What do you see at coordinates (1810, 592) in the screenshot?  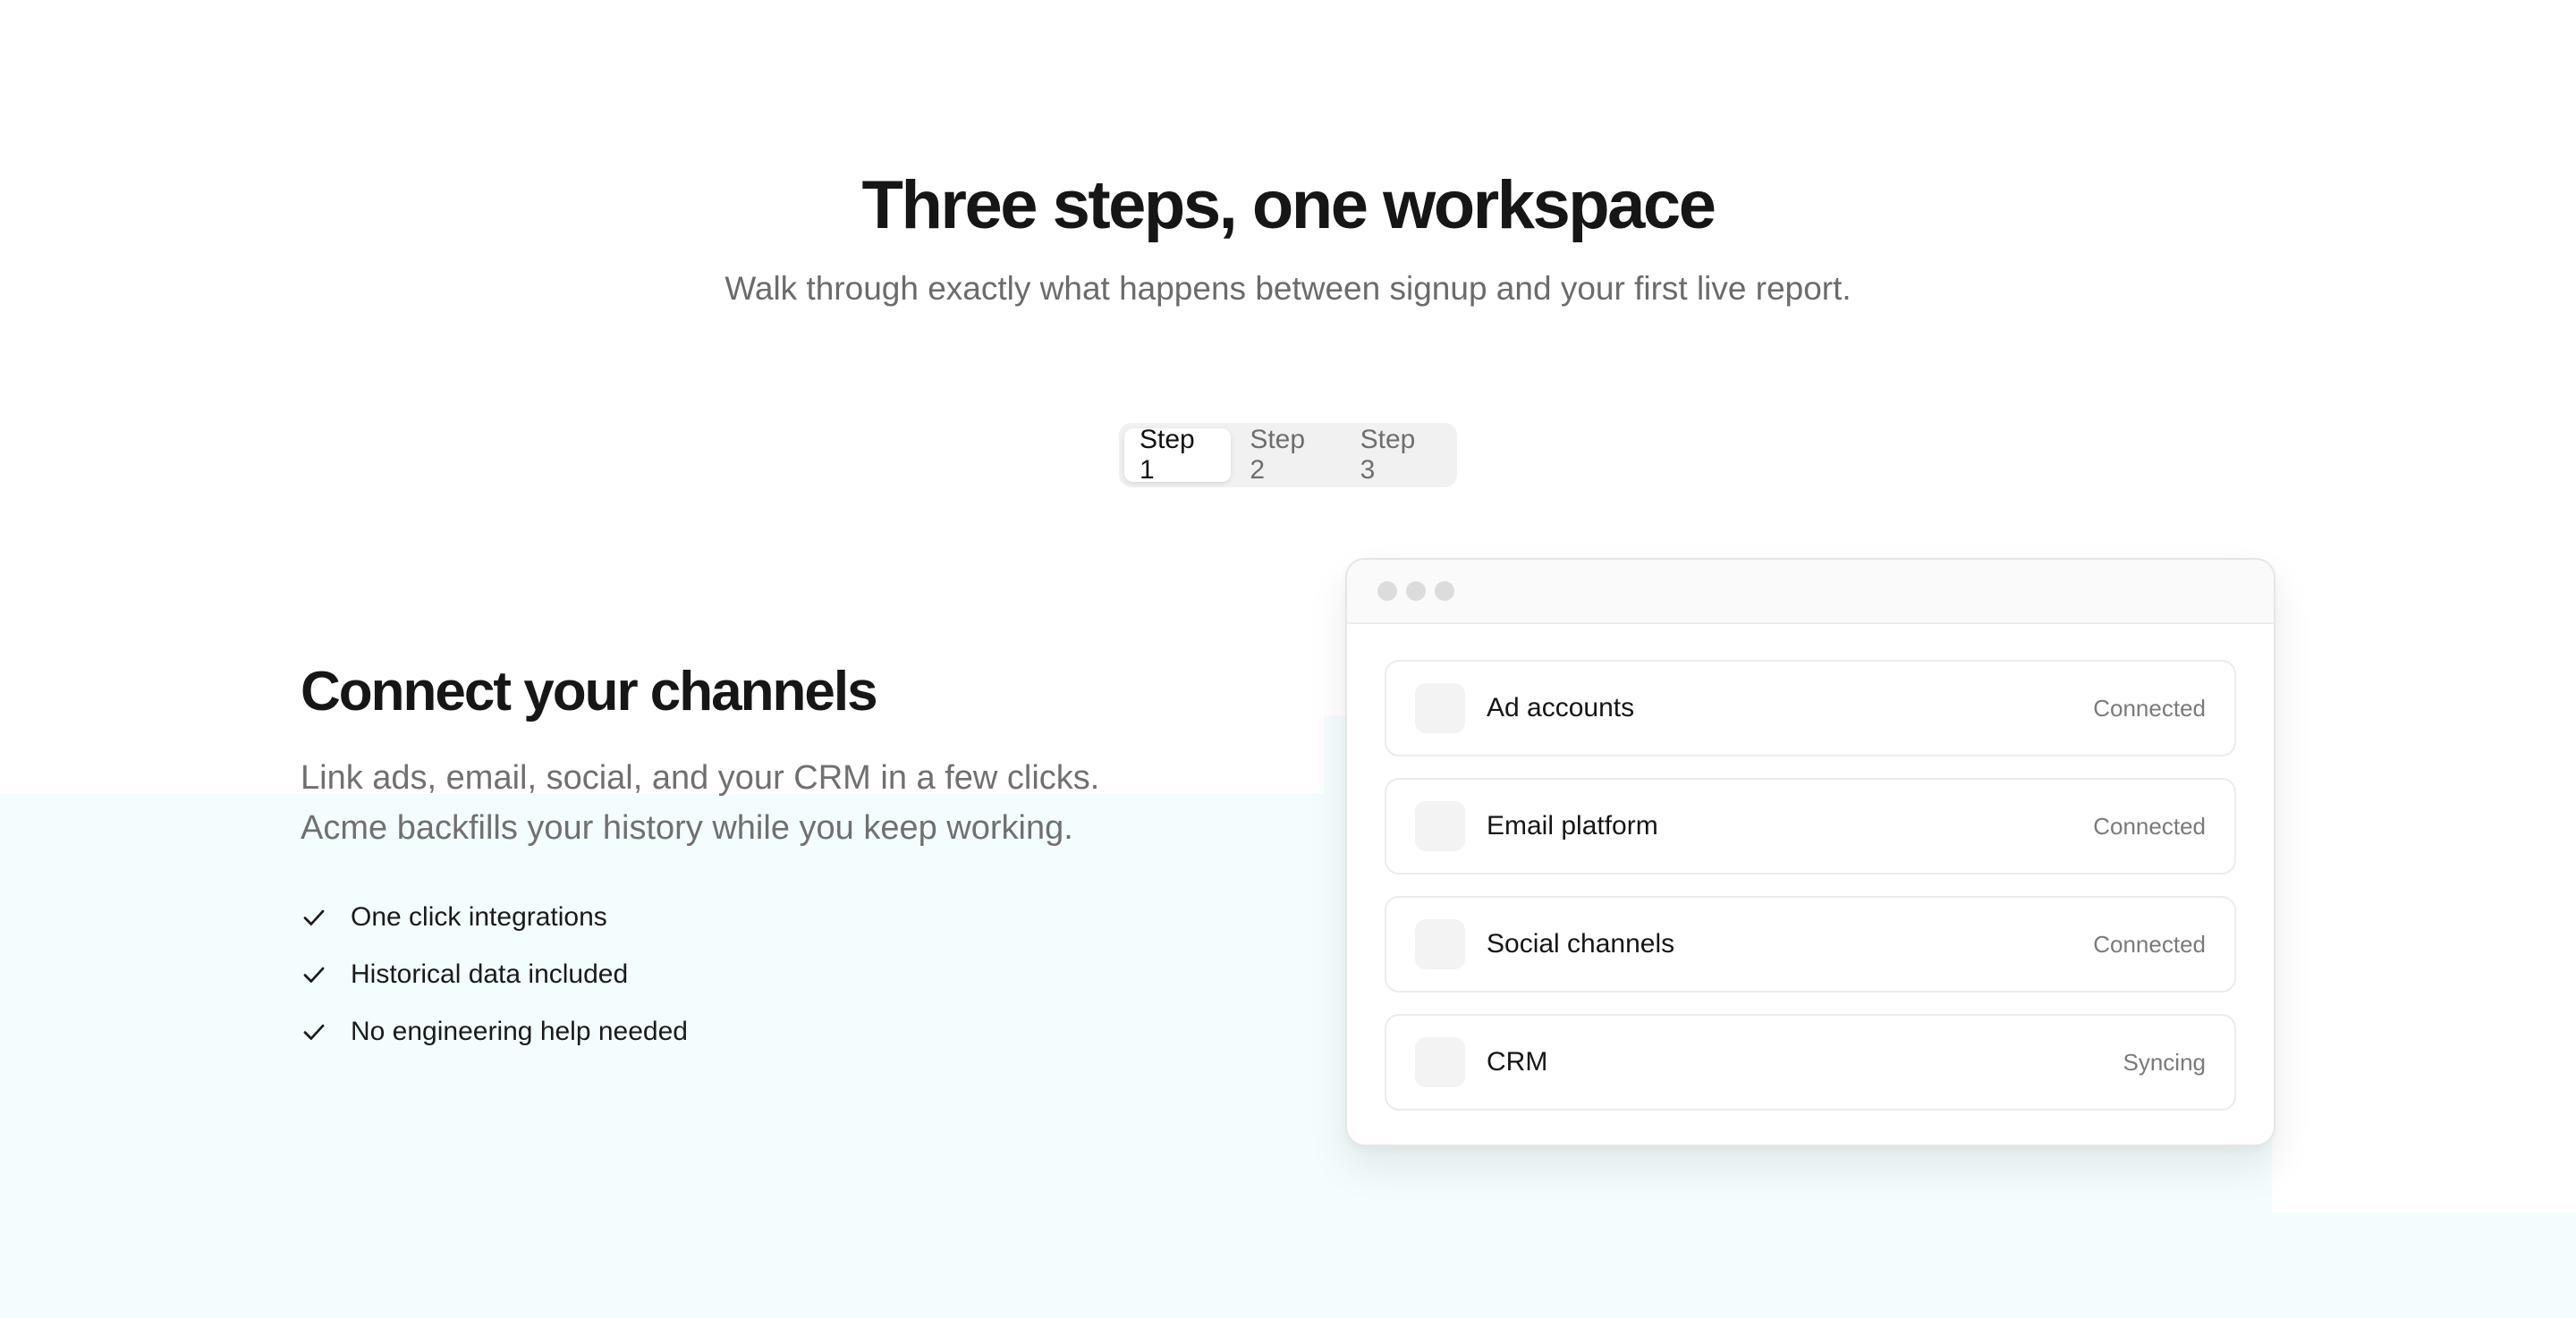 I see `window-titlebar` at bounding box center [1810, 592].